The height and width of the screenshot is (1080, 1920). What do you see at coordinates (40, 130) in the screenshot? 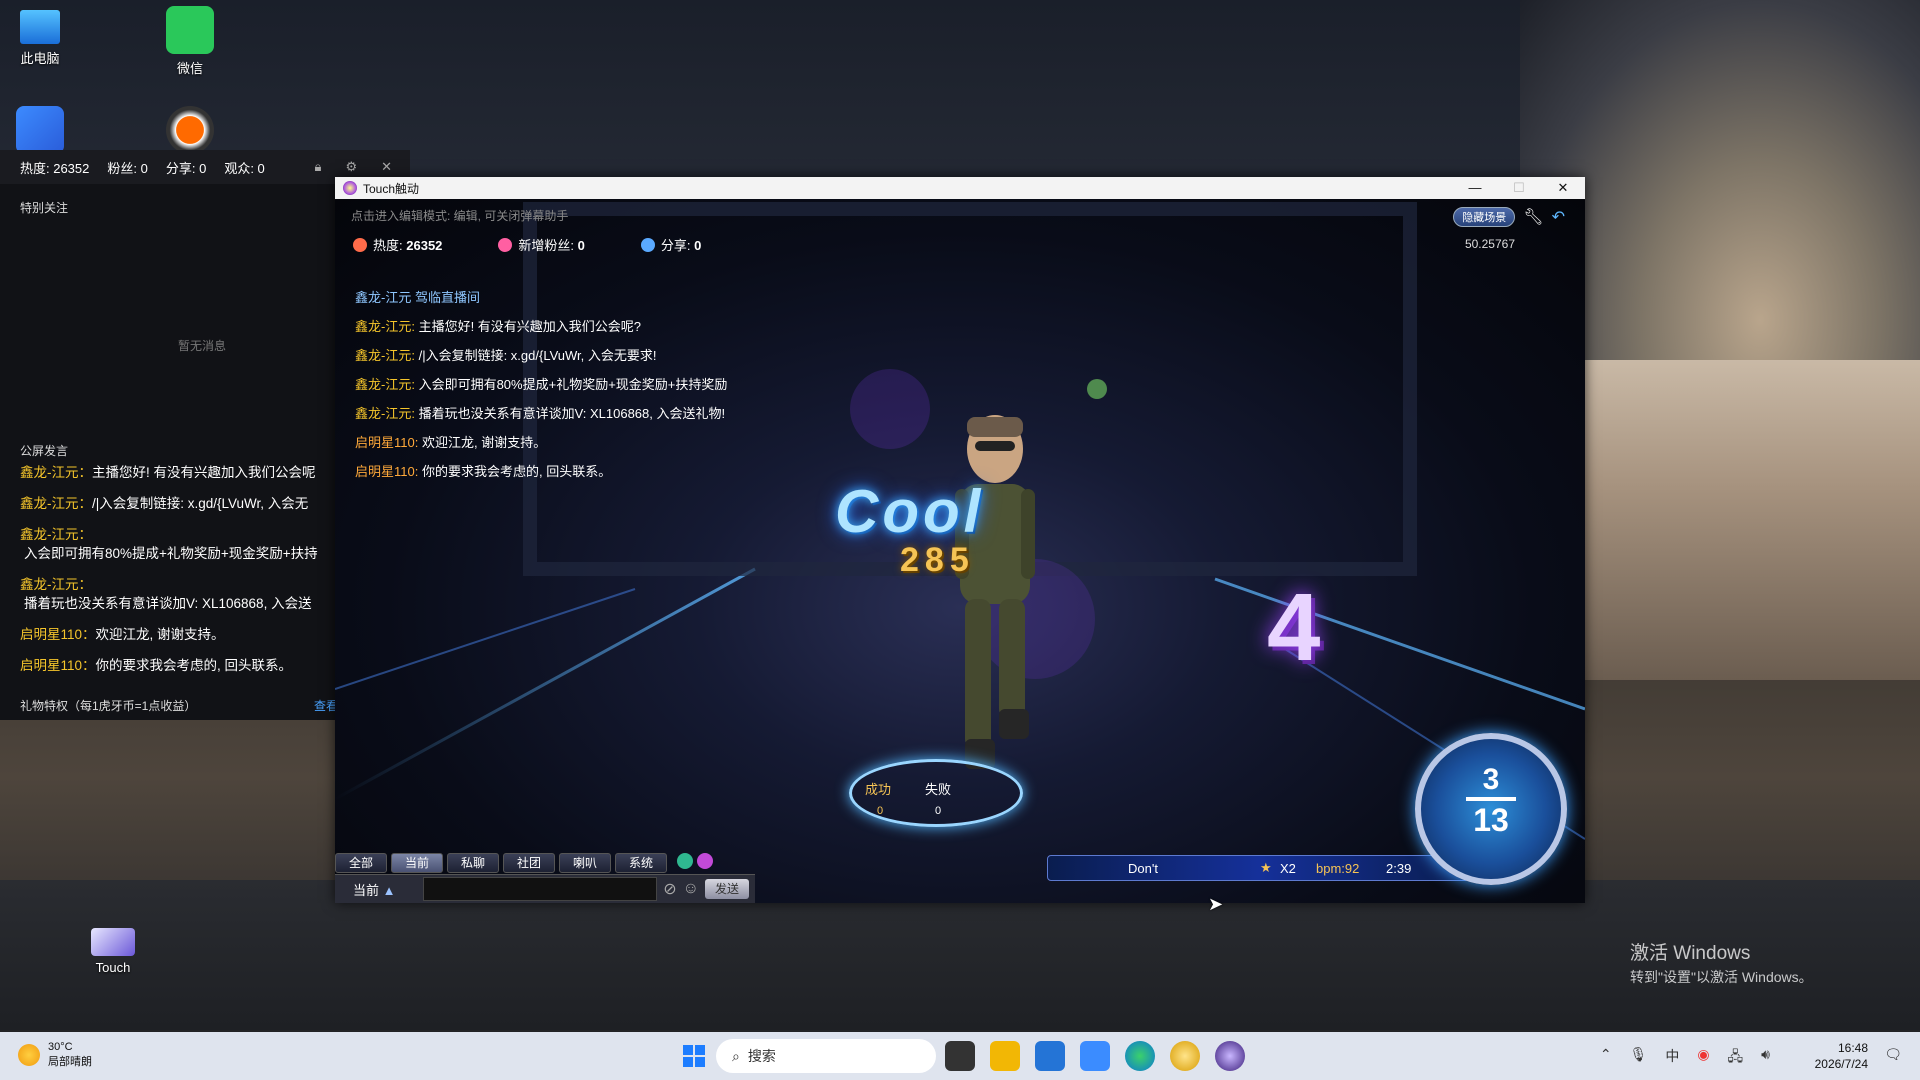
I see `app-m-icon` at bounding box center [40, 130].